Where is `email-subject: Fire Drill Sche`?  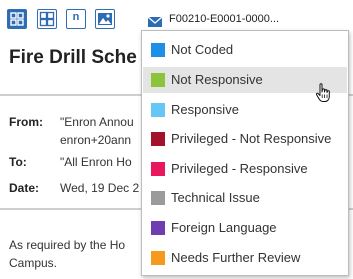
email-subject: Fire Drill Sche is located at coordinates (73, 57).